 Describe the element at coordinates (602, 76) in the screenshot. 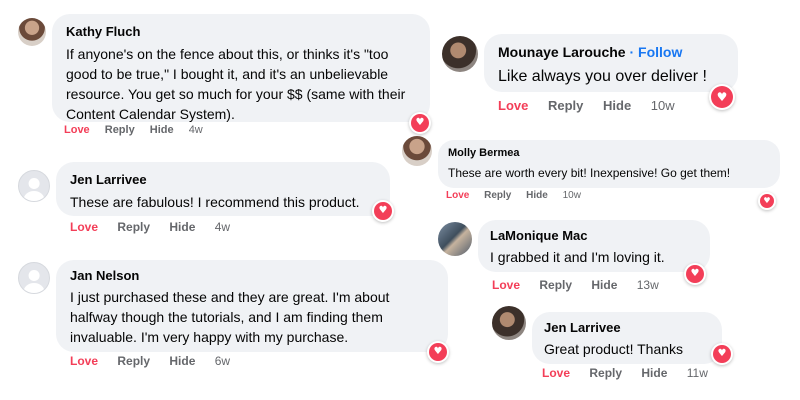

I see `comment-text: Like always you over deliver !` at that location.